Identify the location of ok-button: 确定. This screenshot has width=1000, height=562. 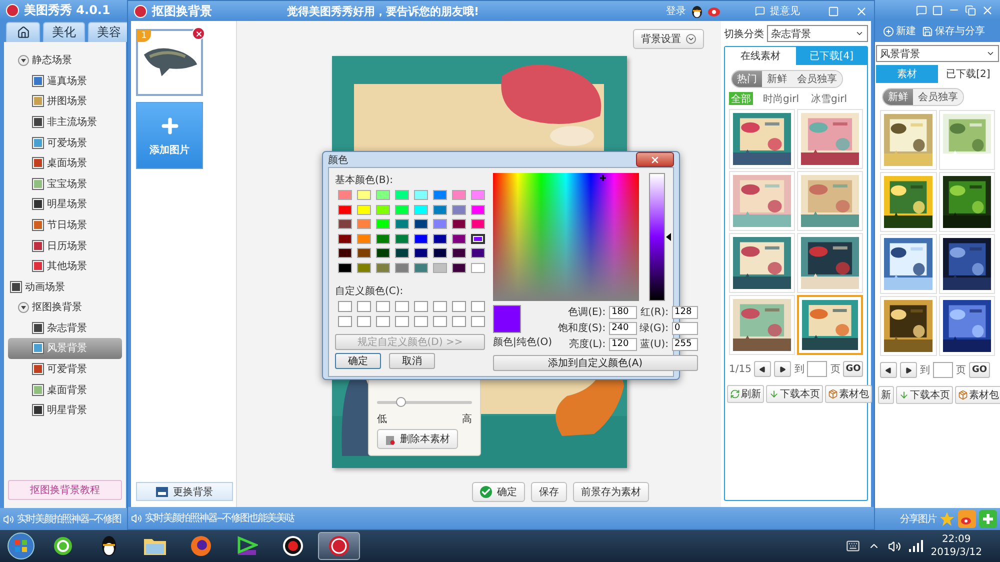
(358, 361).